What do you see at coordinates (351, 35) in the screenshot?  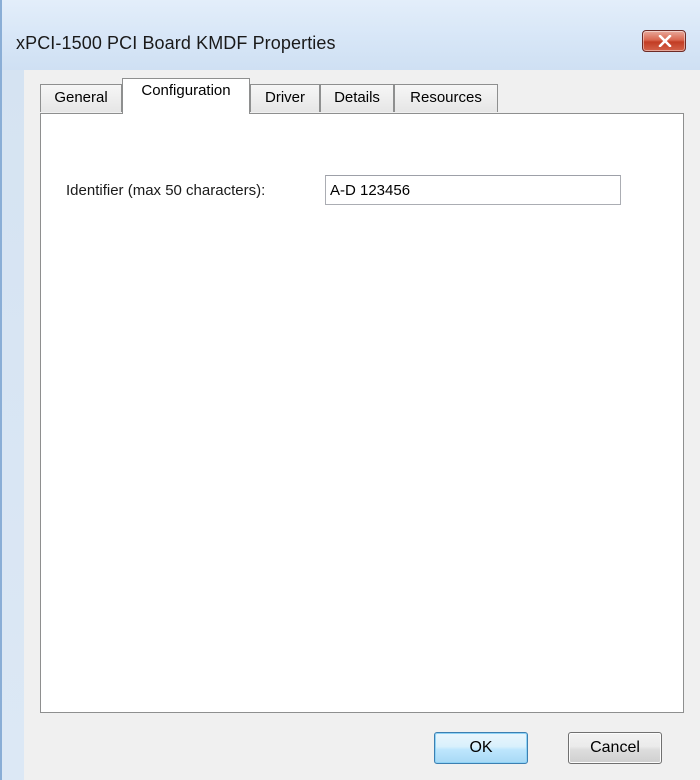 I see `title-bar: xPCI-1500 PCI Board KMDF Properties` at bounding box center [351, 35].